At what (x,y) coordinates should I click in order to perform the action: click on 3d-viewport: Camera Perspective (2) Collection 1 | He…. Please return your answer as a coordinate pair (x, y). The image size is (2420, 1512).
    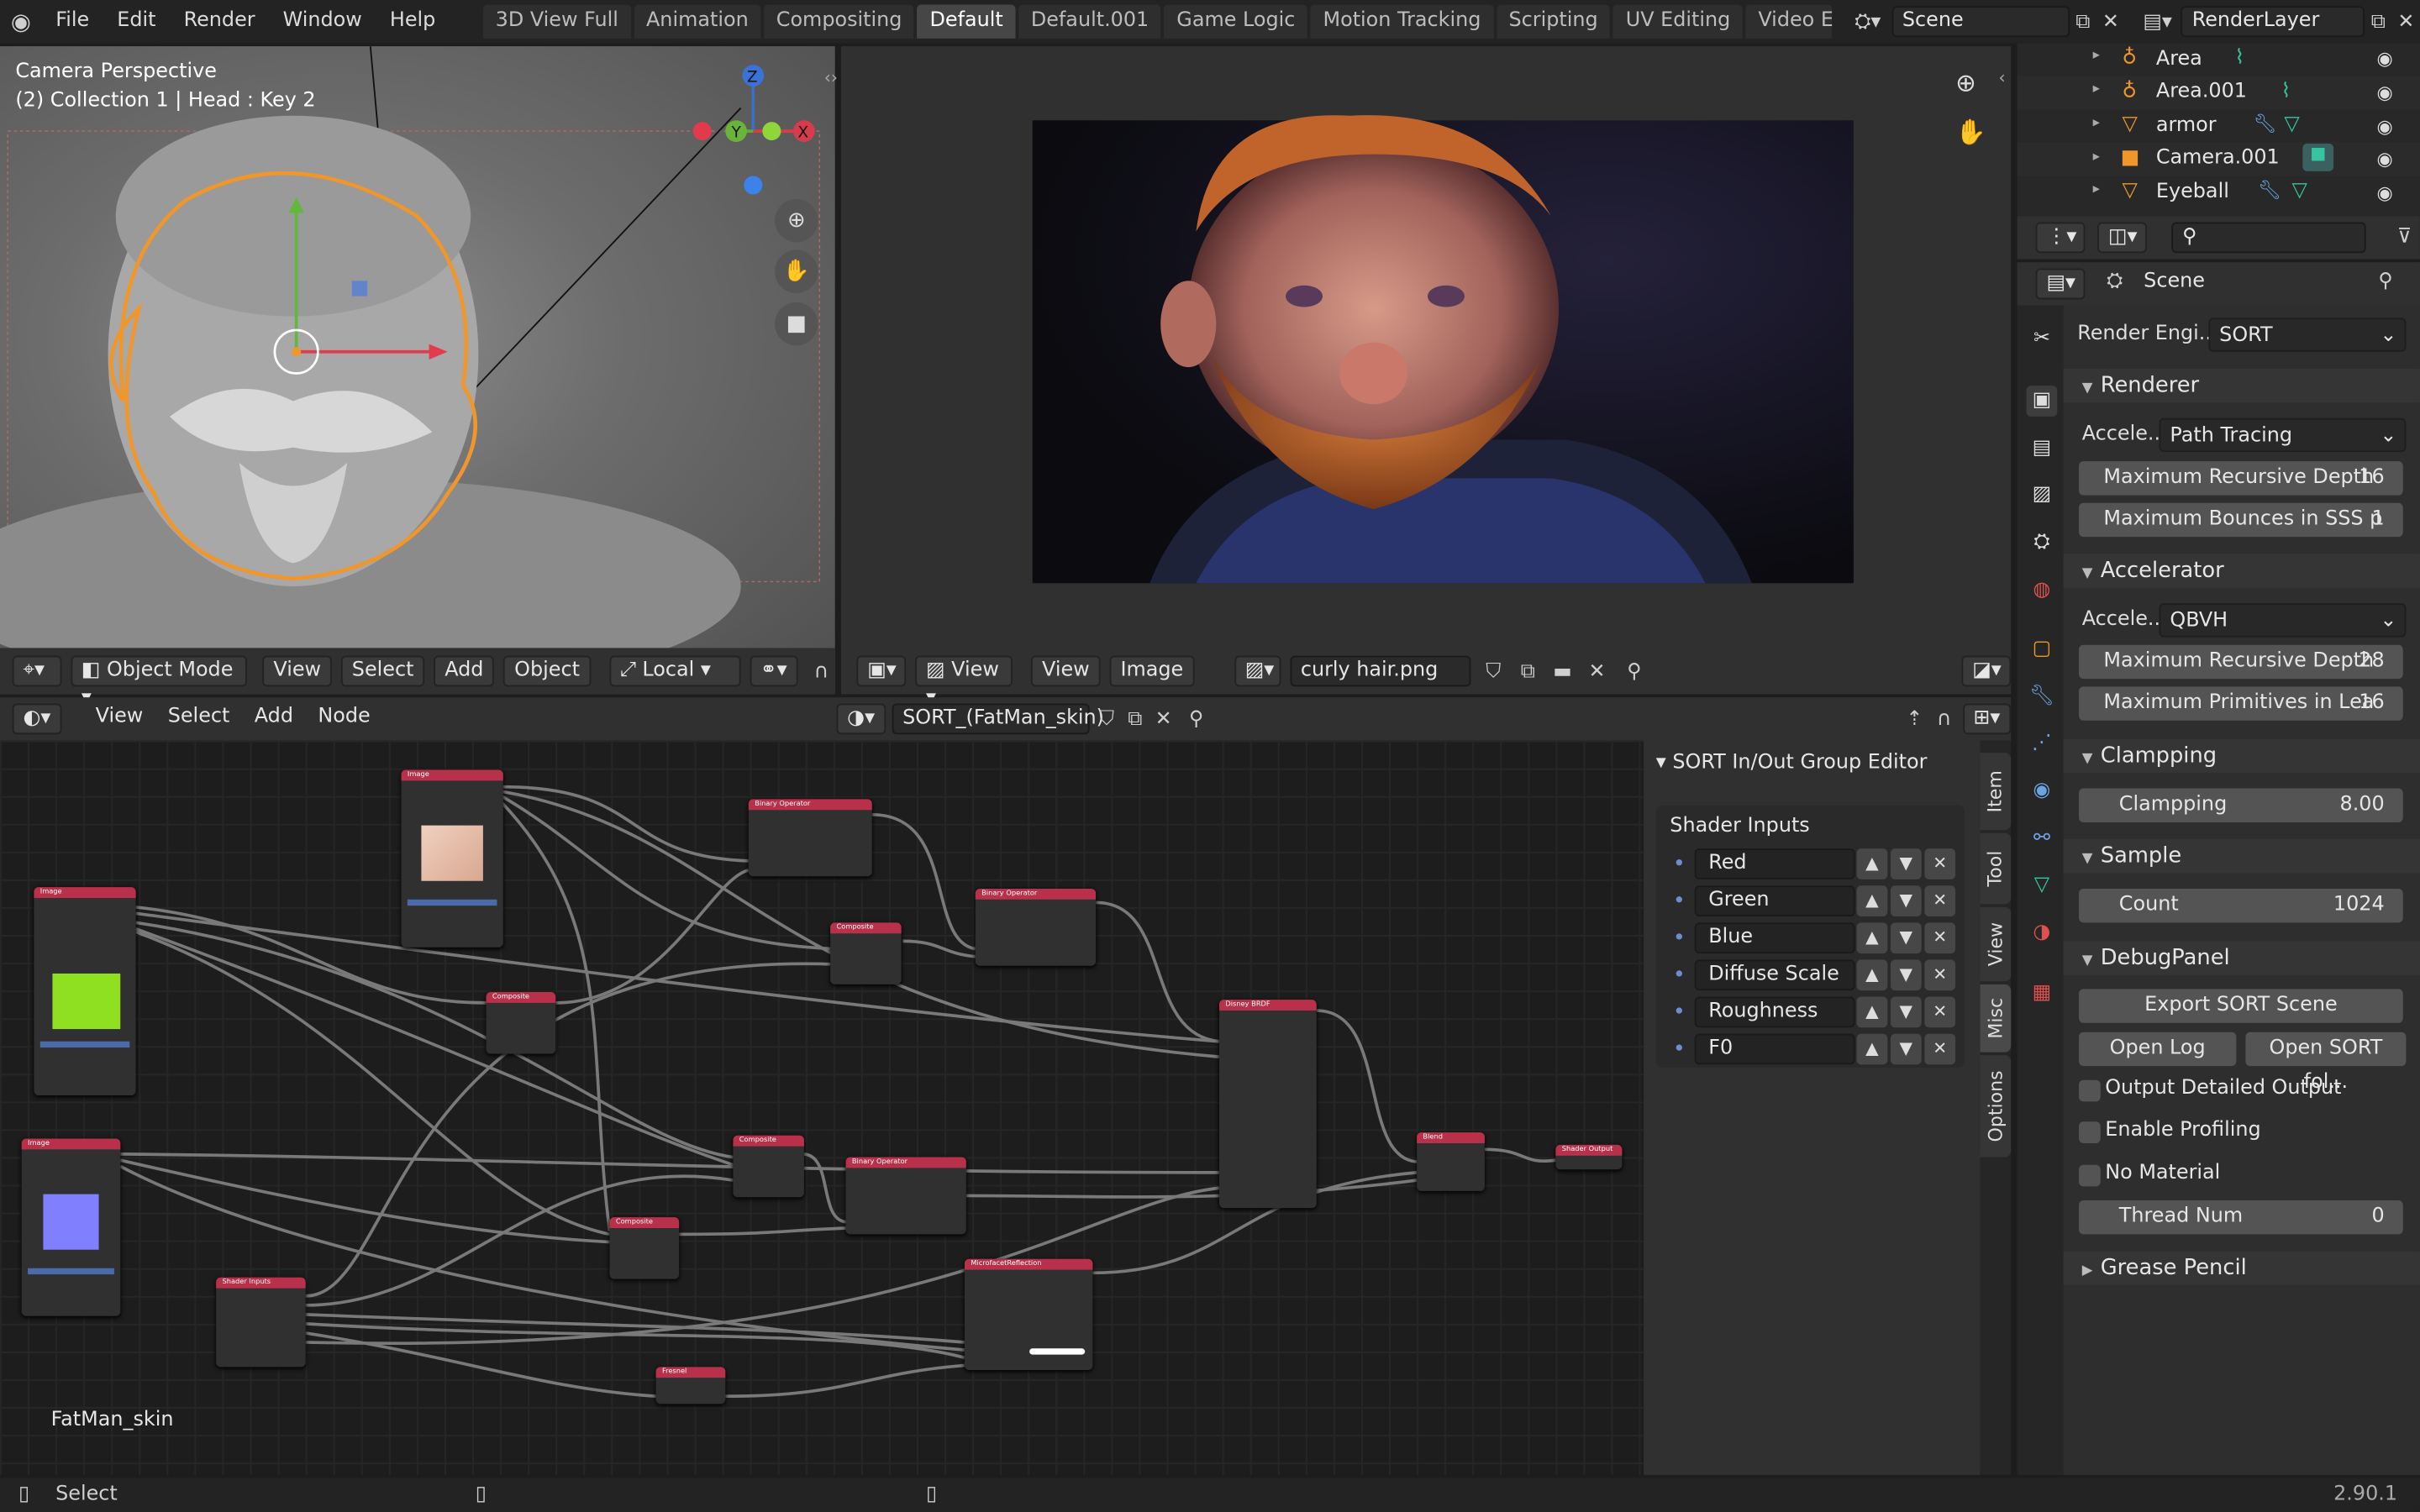
    Looking at the image, I should click on (417, 370).